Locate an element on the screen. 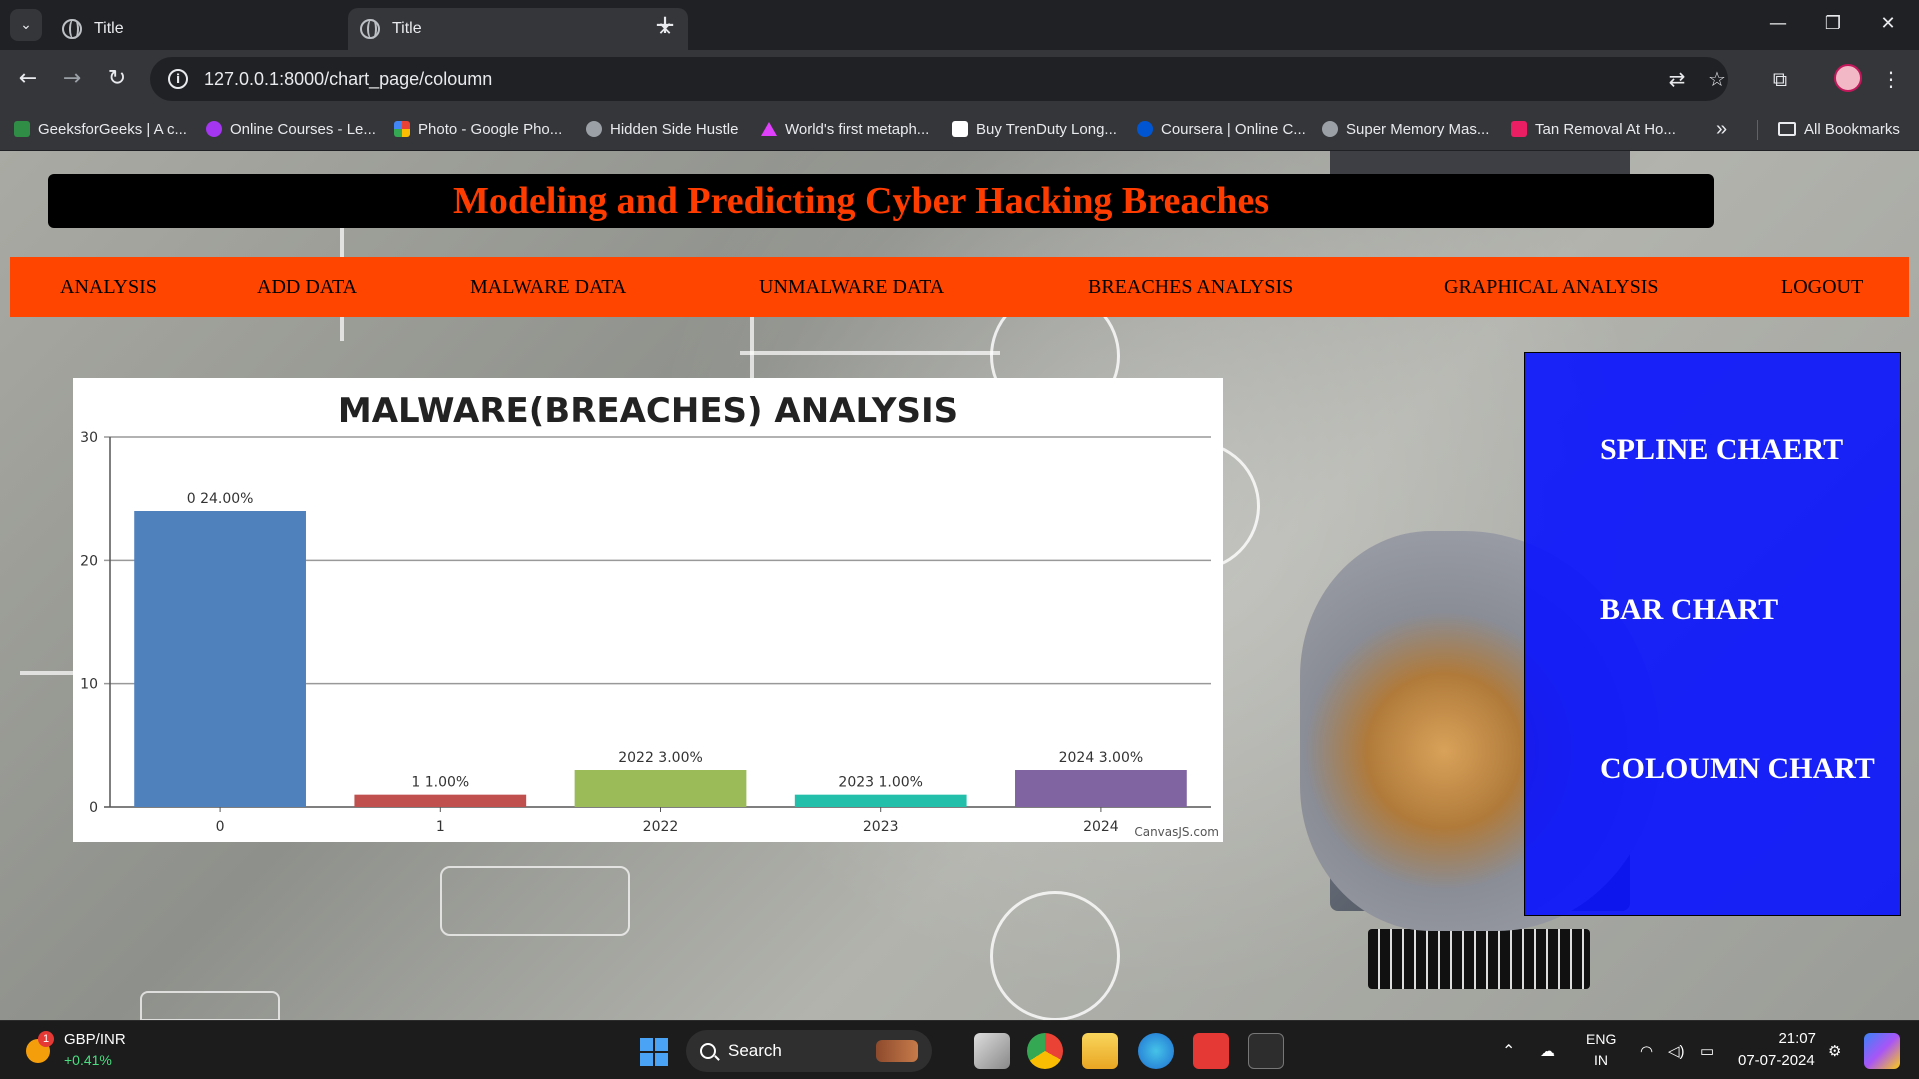  chart-credit: CanvasJS.com is located at coordinates (1176, 832).